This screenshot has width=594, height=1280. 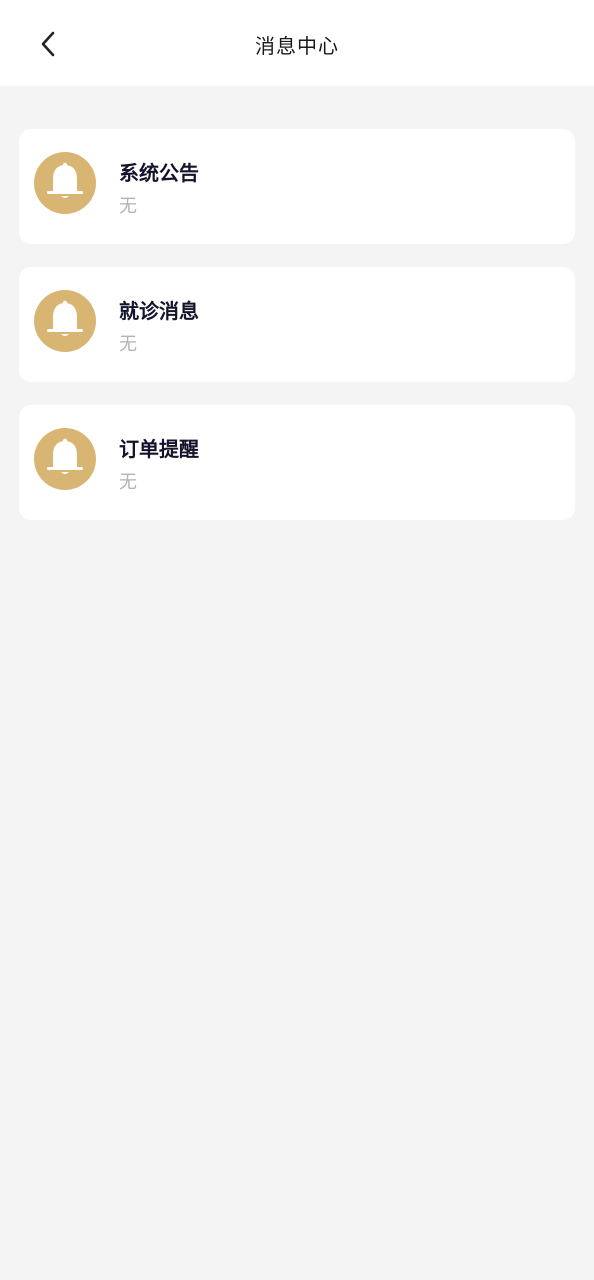 I want to click on message-item-system-announcement: 系统公告 无, so click(x=297, y=186).